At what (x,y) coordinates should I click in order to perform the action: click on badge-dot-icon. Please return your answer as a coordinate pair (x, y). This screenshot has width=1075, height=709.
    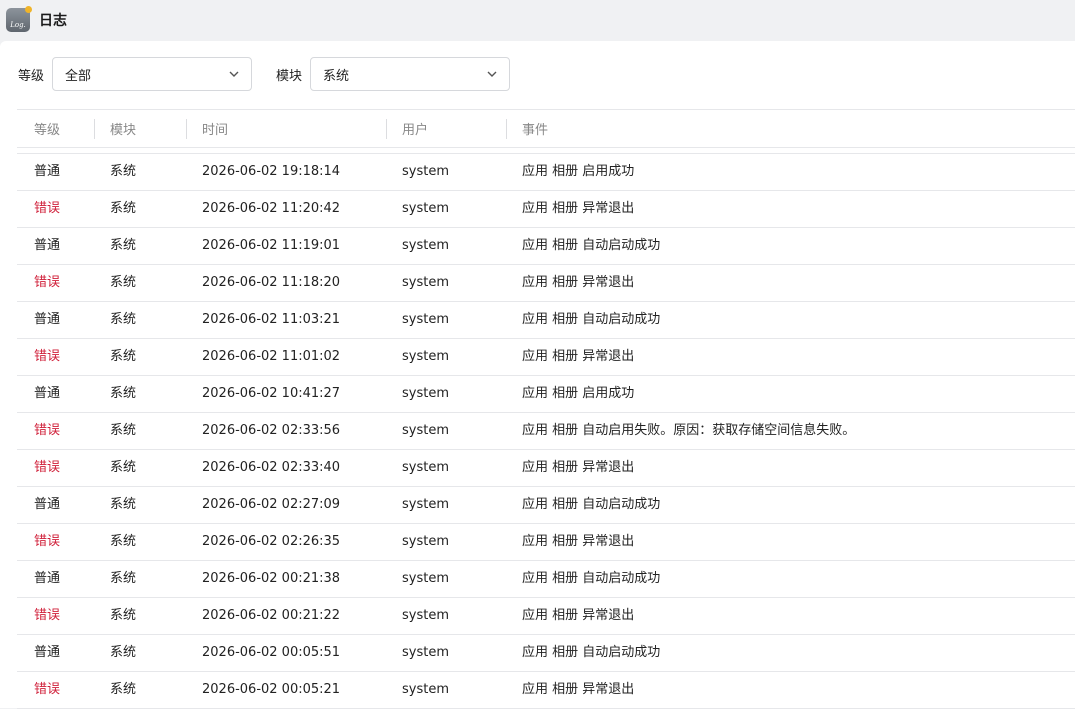
    Looking at the image, I should click on (28, 9).